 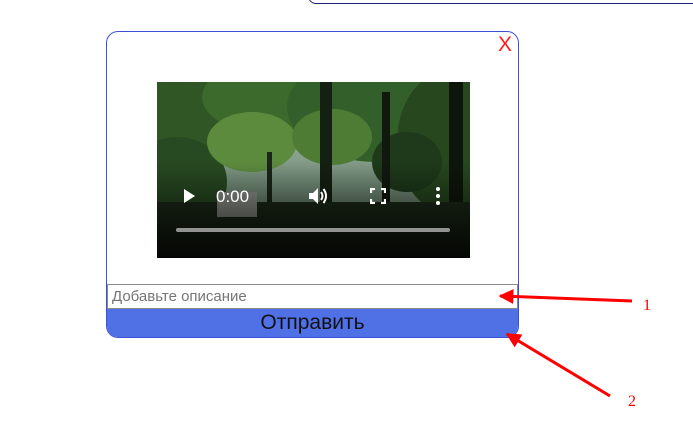 What do you see at coordinates (647, 305) in the screenshot?
I see `annotation-number-1: 1` at bounding box center [647, 305].